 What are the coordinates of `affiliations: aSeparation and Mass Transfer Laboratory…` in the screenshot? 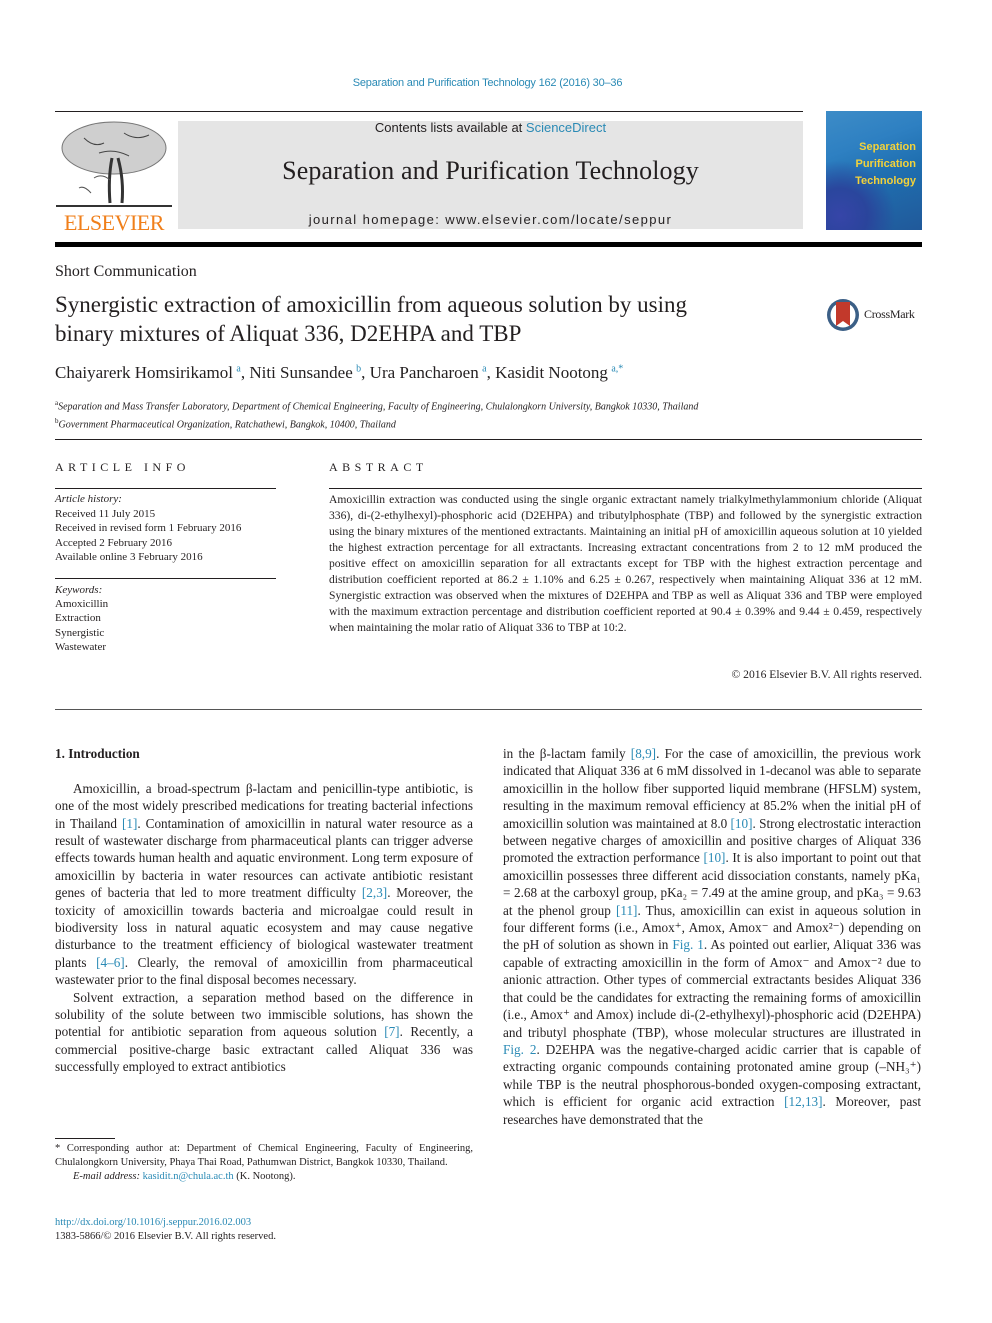 It's located at (376, 414).